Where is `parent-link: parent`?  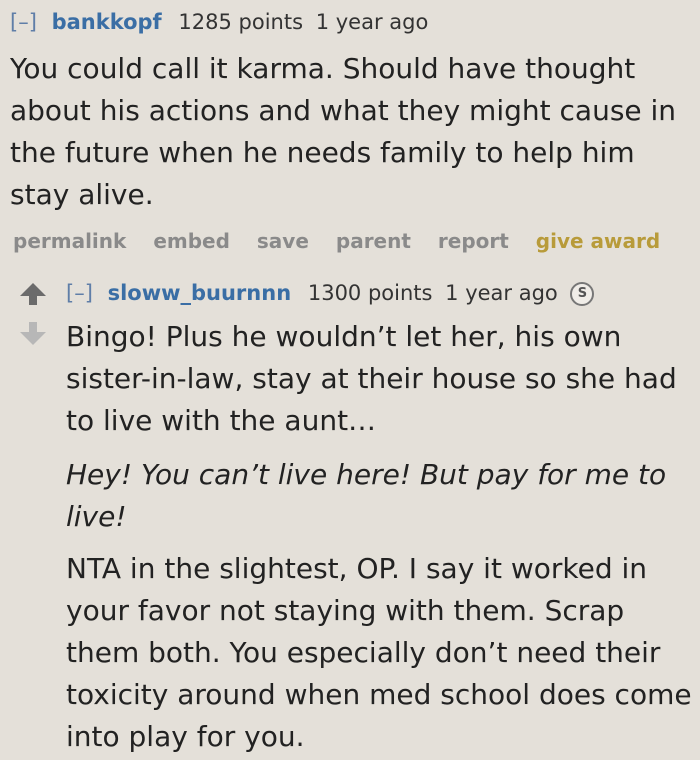
parent-link: parent is located at coordinates (373, 241).